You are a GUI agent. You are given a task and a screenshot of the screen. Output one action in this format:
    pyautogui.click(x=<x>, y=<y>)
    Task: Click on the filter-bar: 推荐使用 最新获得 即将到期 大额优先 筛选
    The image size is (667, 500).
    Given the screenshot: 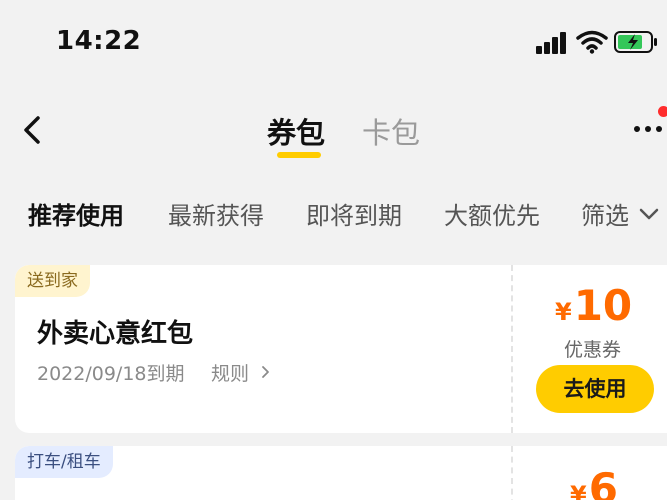 What is the action you would take?
    pyautogui.click(x=333, y=215)
    